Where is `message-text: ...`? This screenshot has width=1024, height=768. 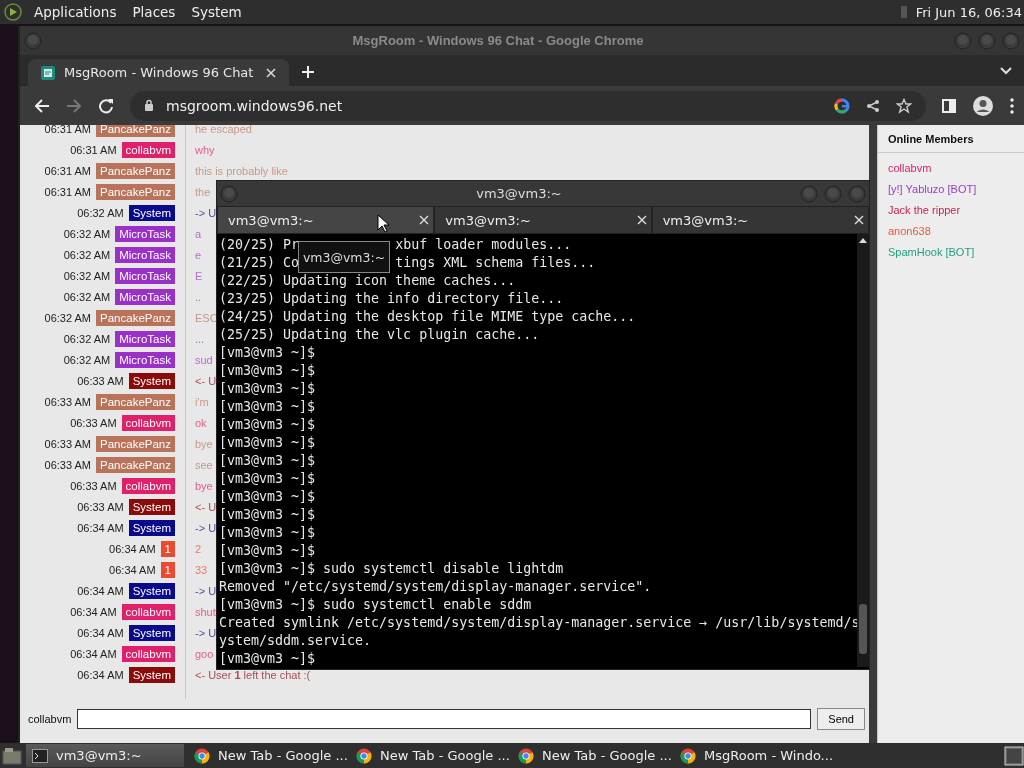
message-text: ... is located at coordinates (200, 338).